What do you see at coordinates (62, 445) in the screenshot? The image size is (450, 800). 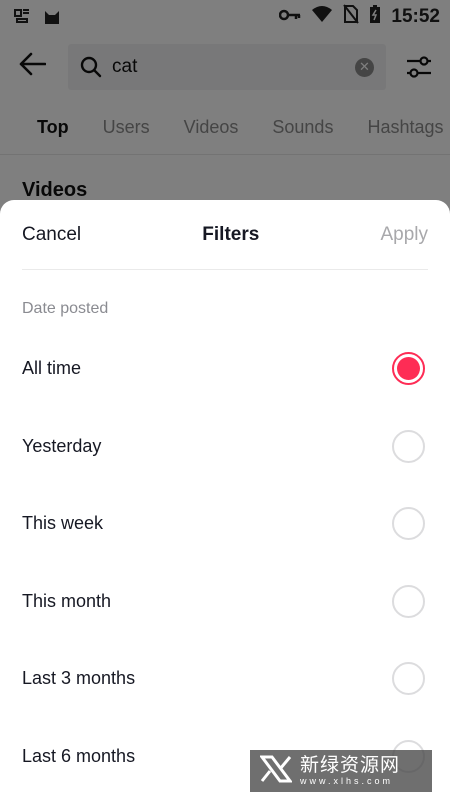 I see `option-label: Yesterday` at bounding box center [62, 445].